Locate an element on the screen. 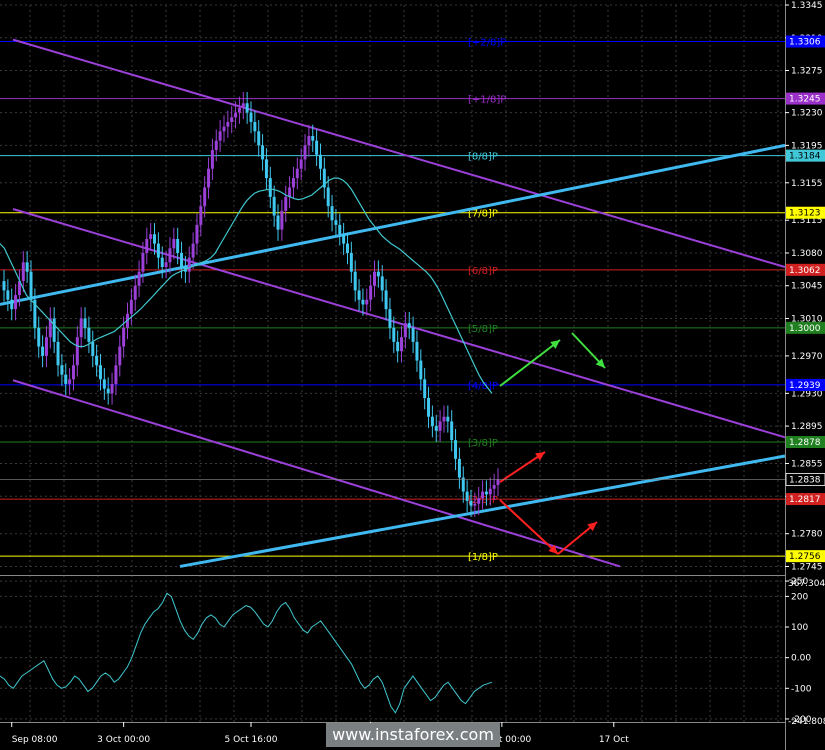 This screenshot has width=825, height=750. price-tick-label: 1.3045 is located at coordinates (807, 287).